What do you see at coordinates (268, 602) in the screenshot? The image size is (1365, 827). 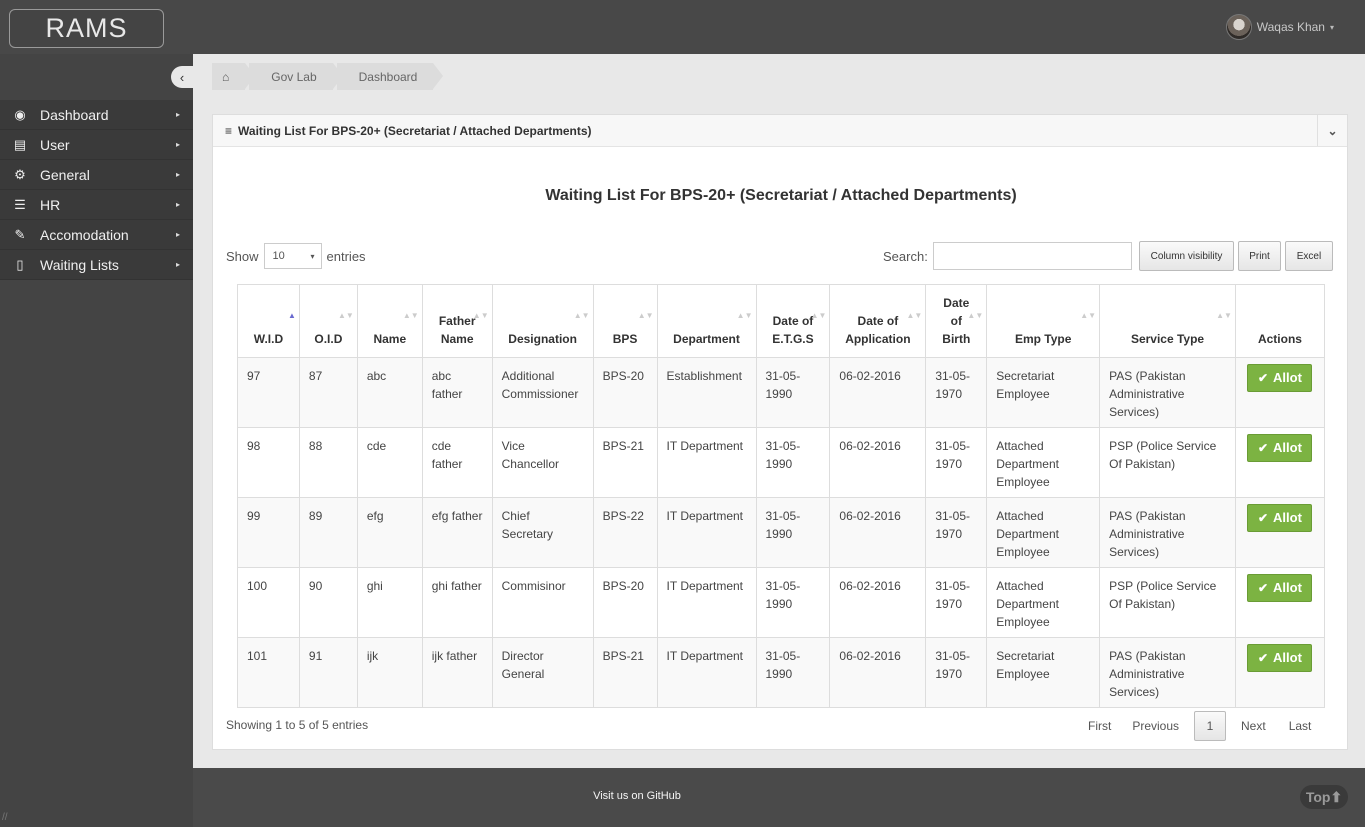 I see `table-cell: 100` at bounding box center [268, 602].